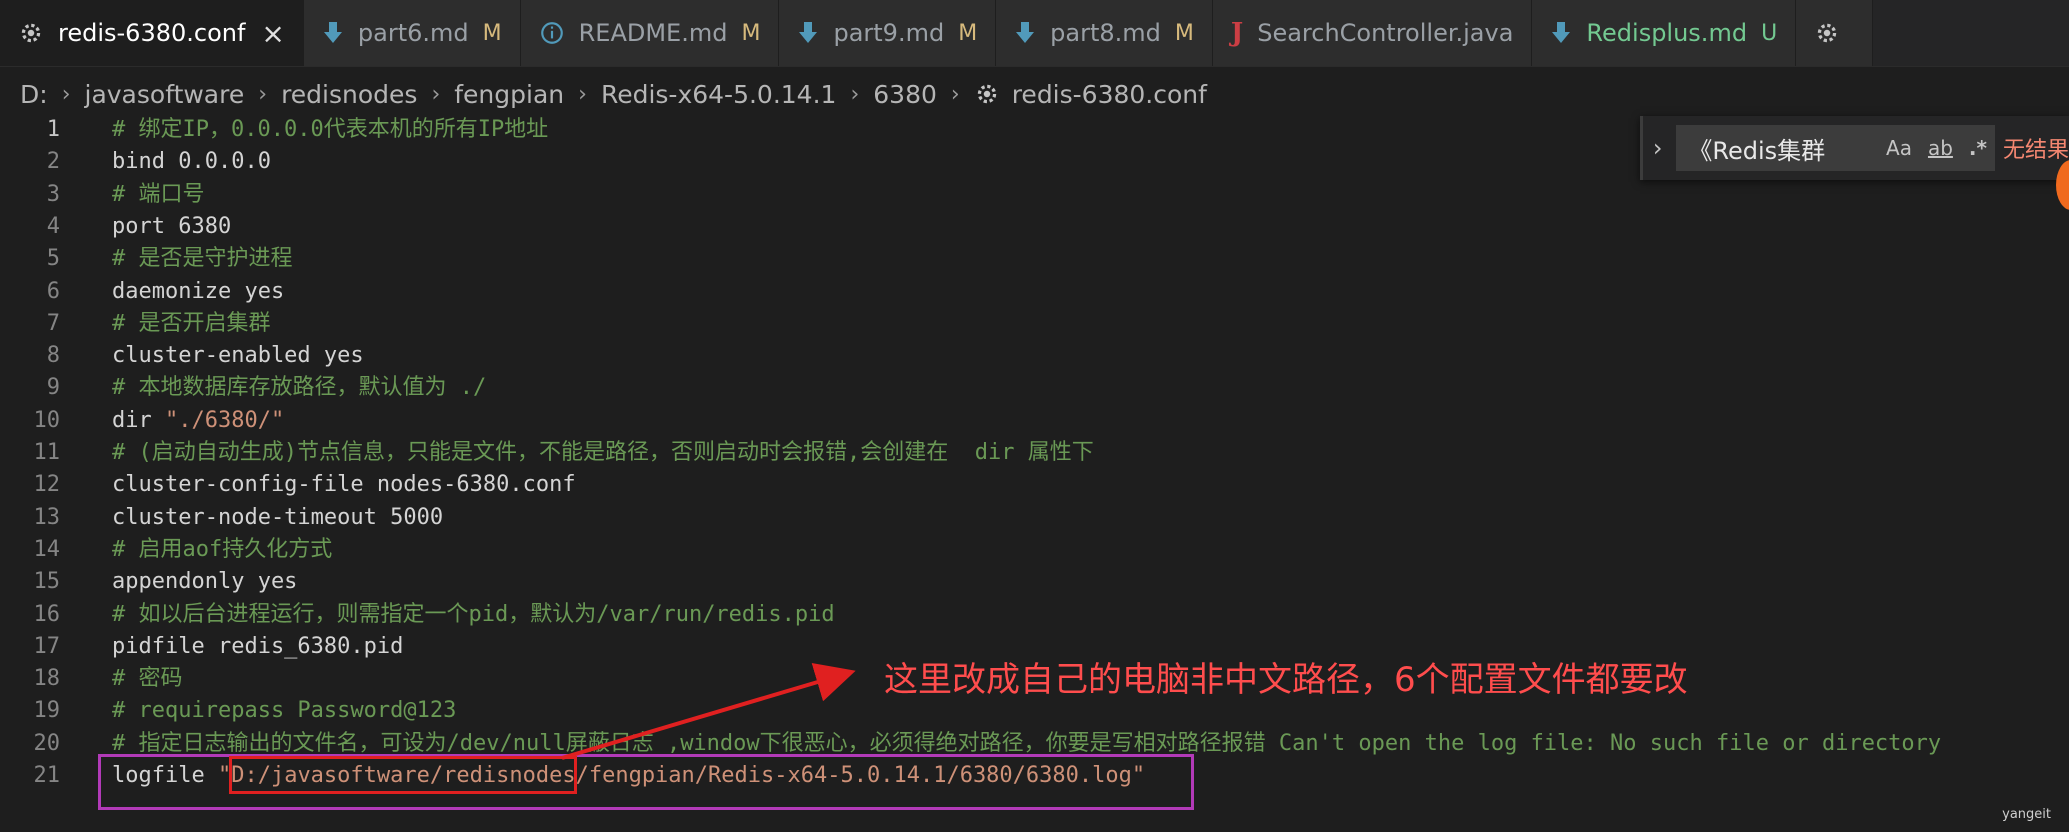 The width and height of the screenshot is (2069, 832). I want to click on annotation-text: 这里改成自己的电脑非中文路径，6个配置文件都要改, so click(1286, 680).